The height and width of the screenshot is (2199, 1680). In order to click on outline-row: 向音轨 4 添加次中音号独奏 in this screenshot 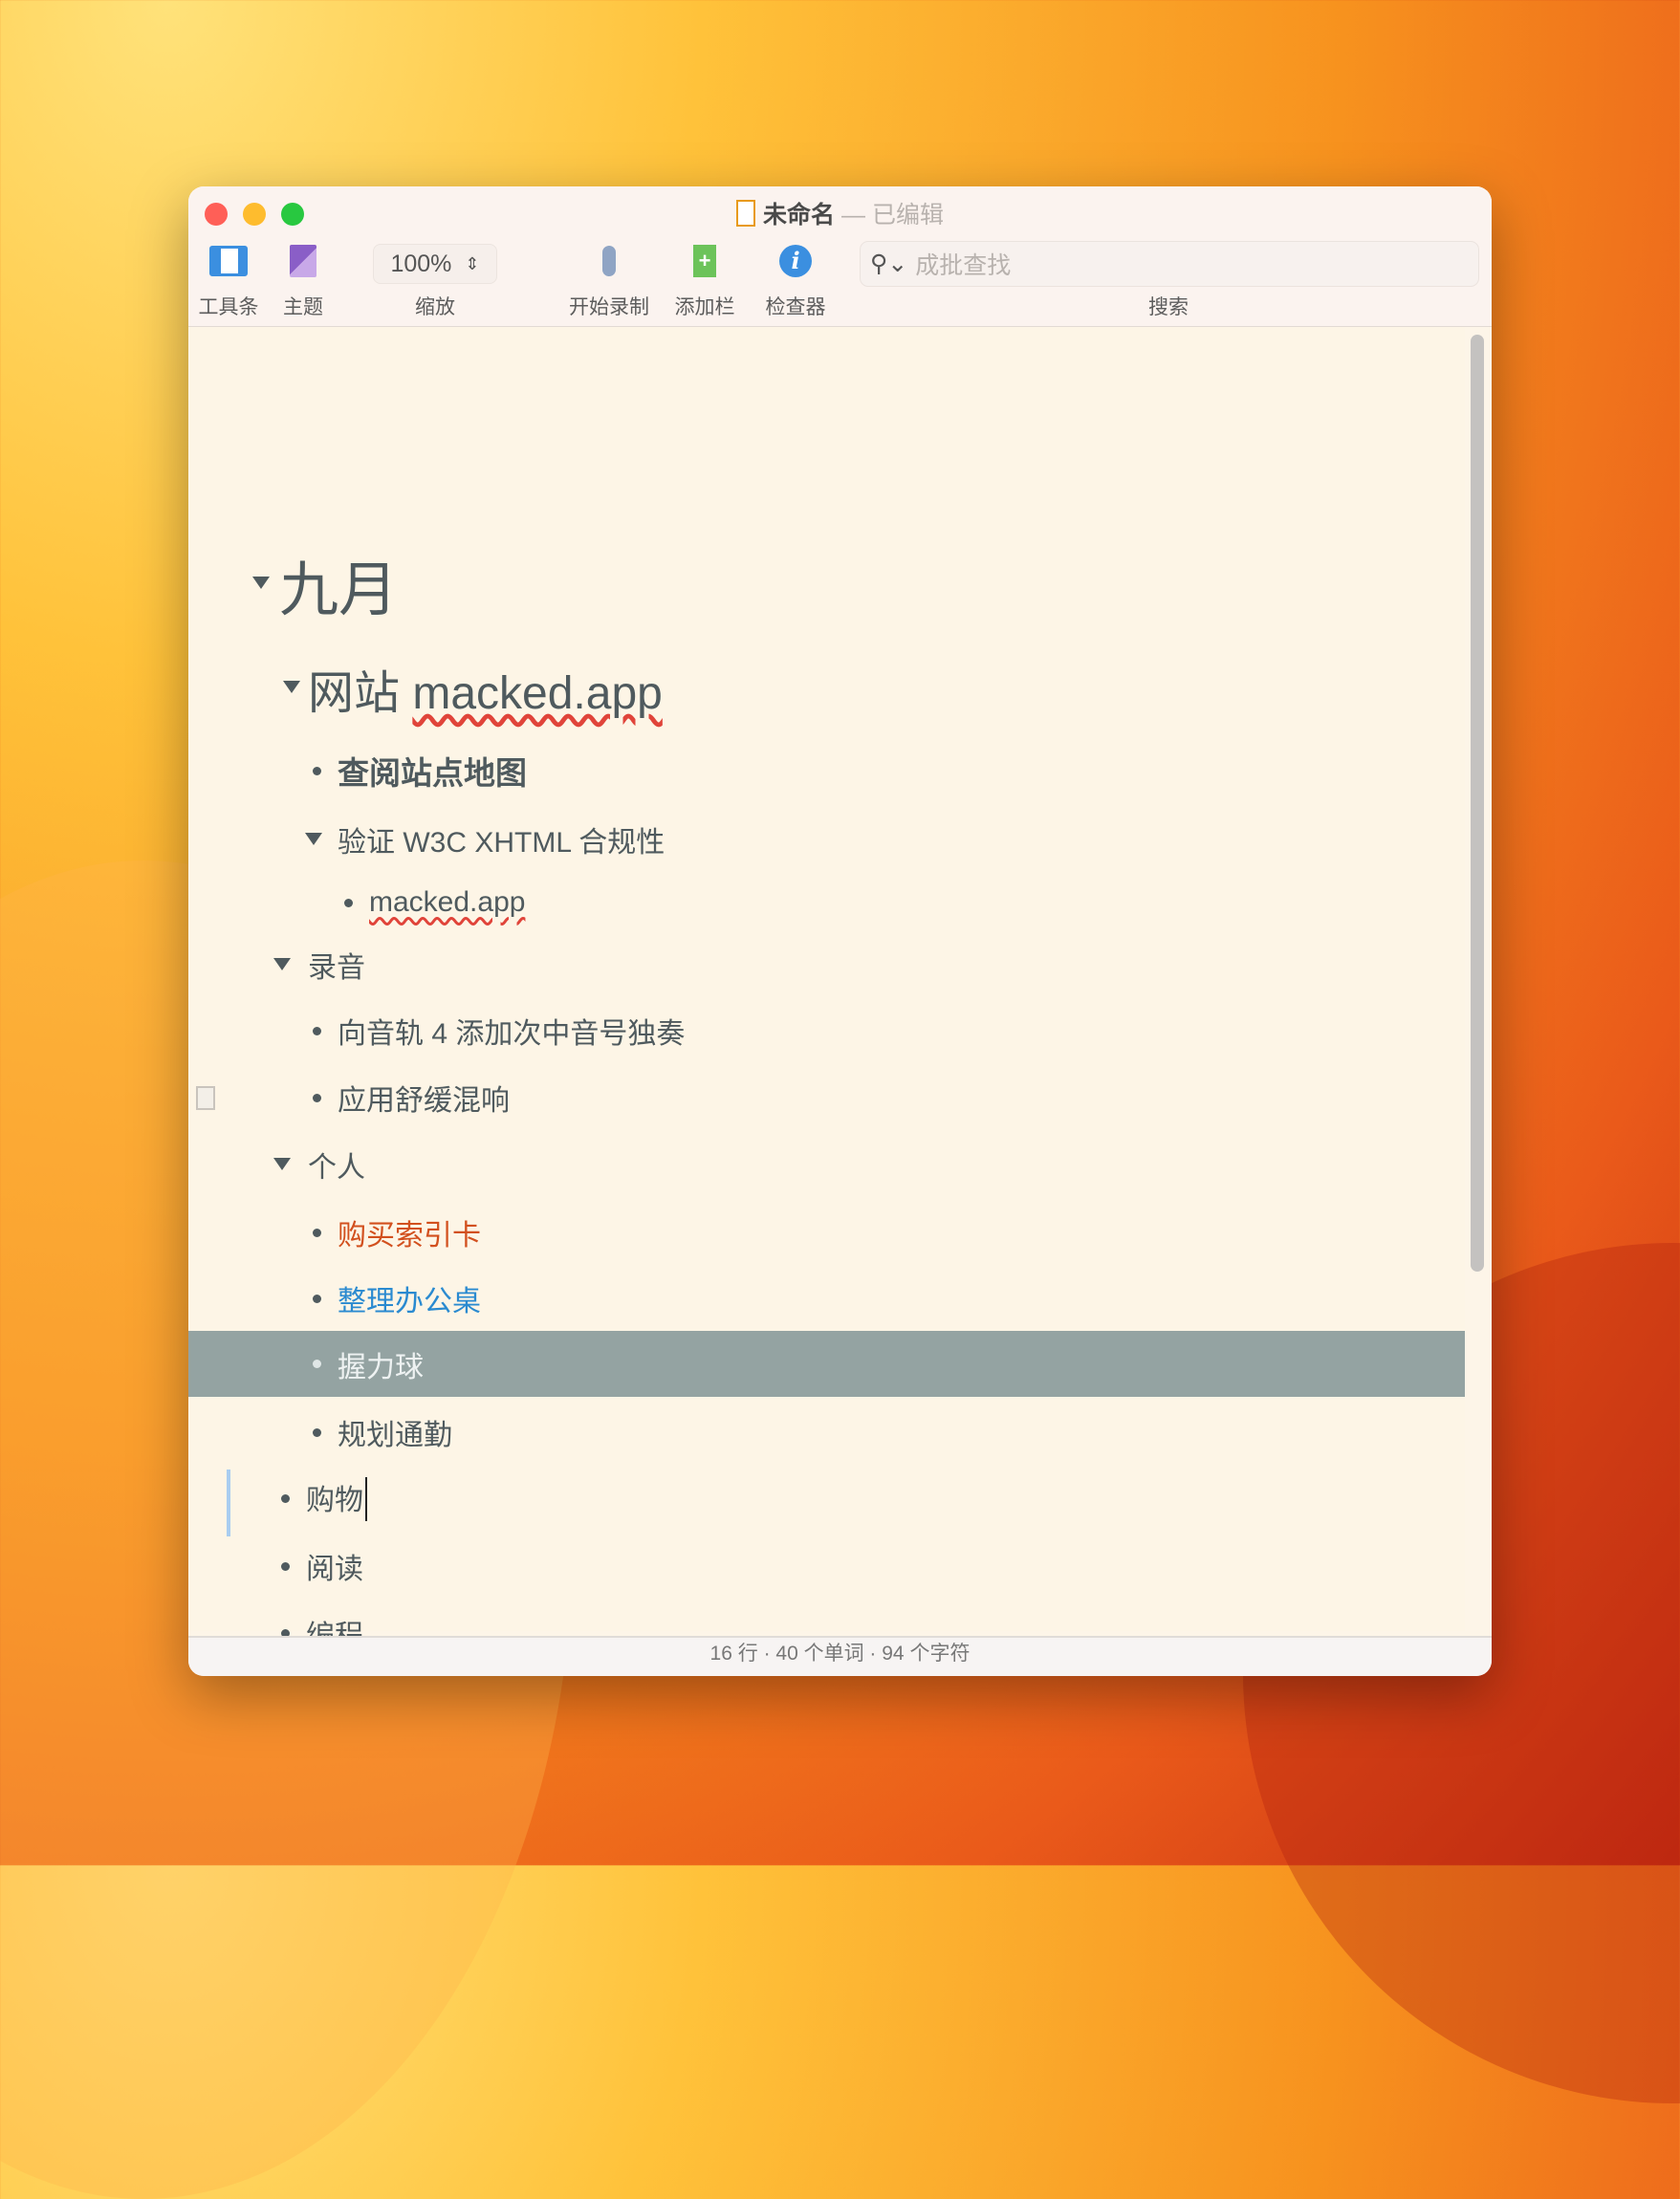, I will do `click(826, 1030)`.